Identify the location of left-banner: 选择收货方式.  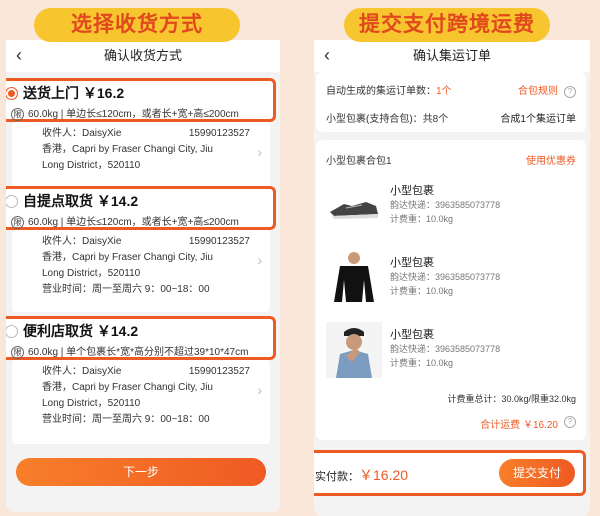
(137, 25).